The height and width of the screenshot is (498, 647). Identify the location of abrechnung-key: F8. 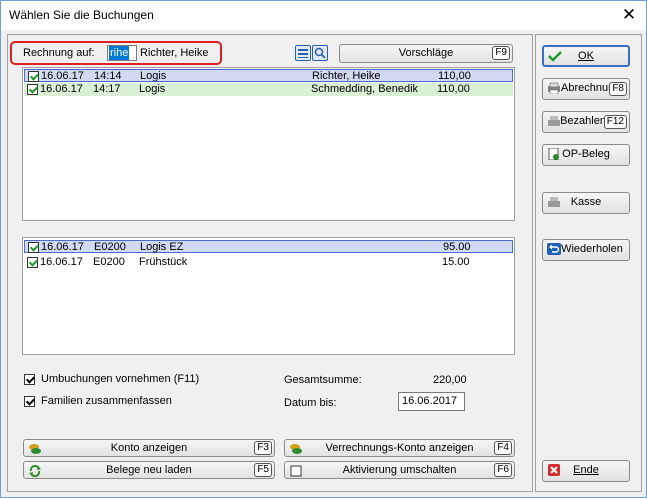
(618, 89).